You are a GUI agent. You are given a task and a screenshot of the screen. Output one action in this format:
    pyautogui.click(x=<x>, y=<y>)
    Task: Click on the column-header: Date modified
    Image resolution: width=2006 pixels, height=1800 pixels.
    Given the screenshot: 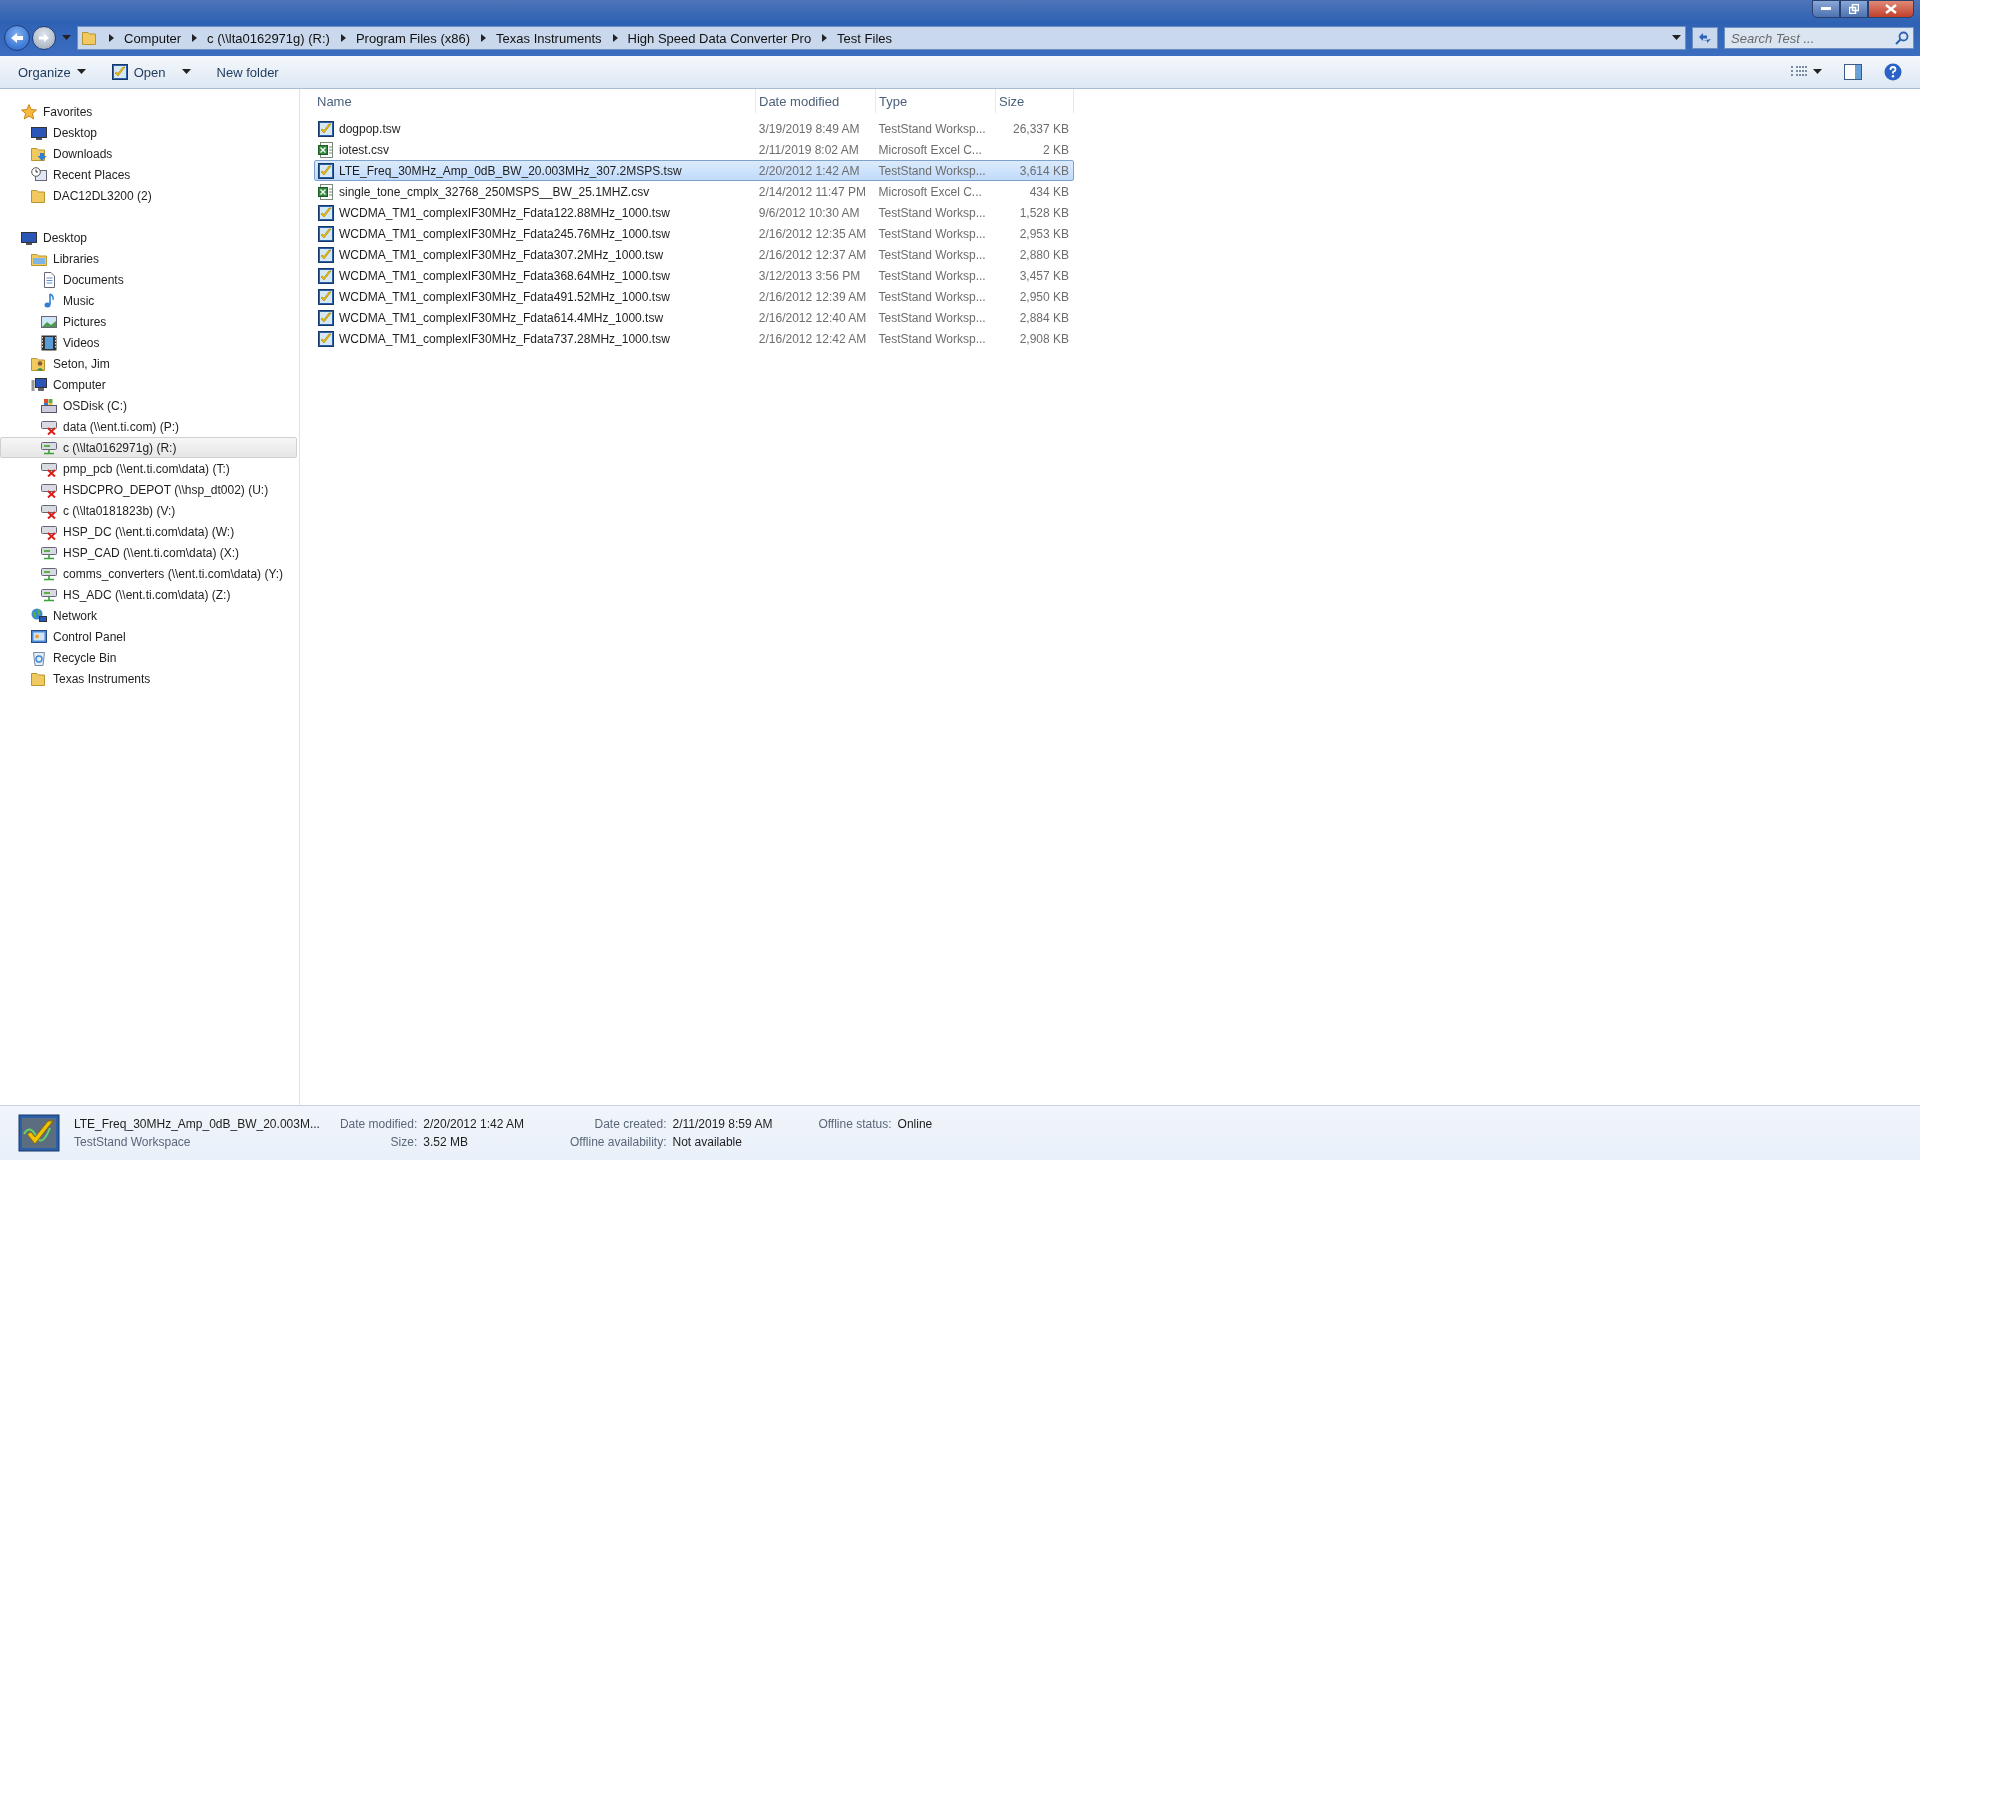 What is the action you would take?
    pyautogui.click(x=816, y=101)
    